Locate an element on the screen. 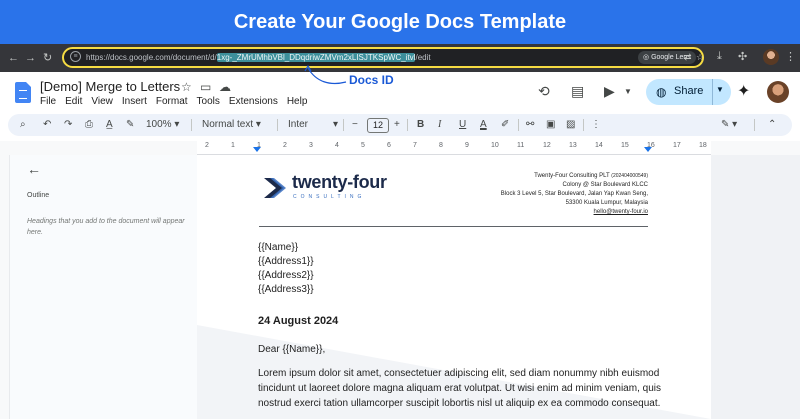  menu-help: Help is located at coordinates (297, 101).